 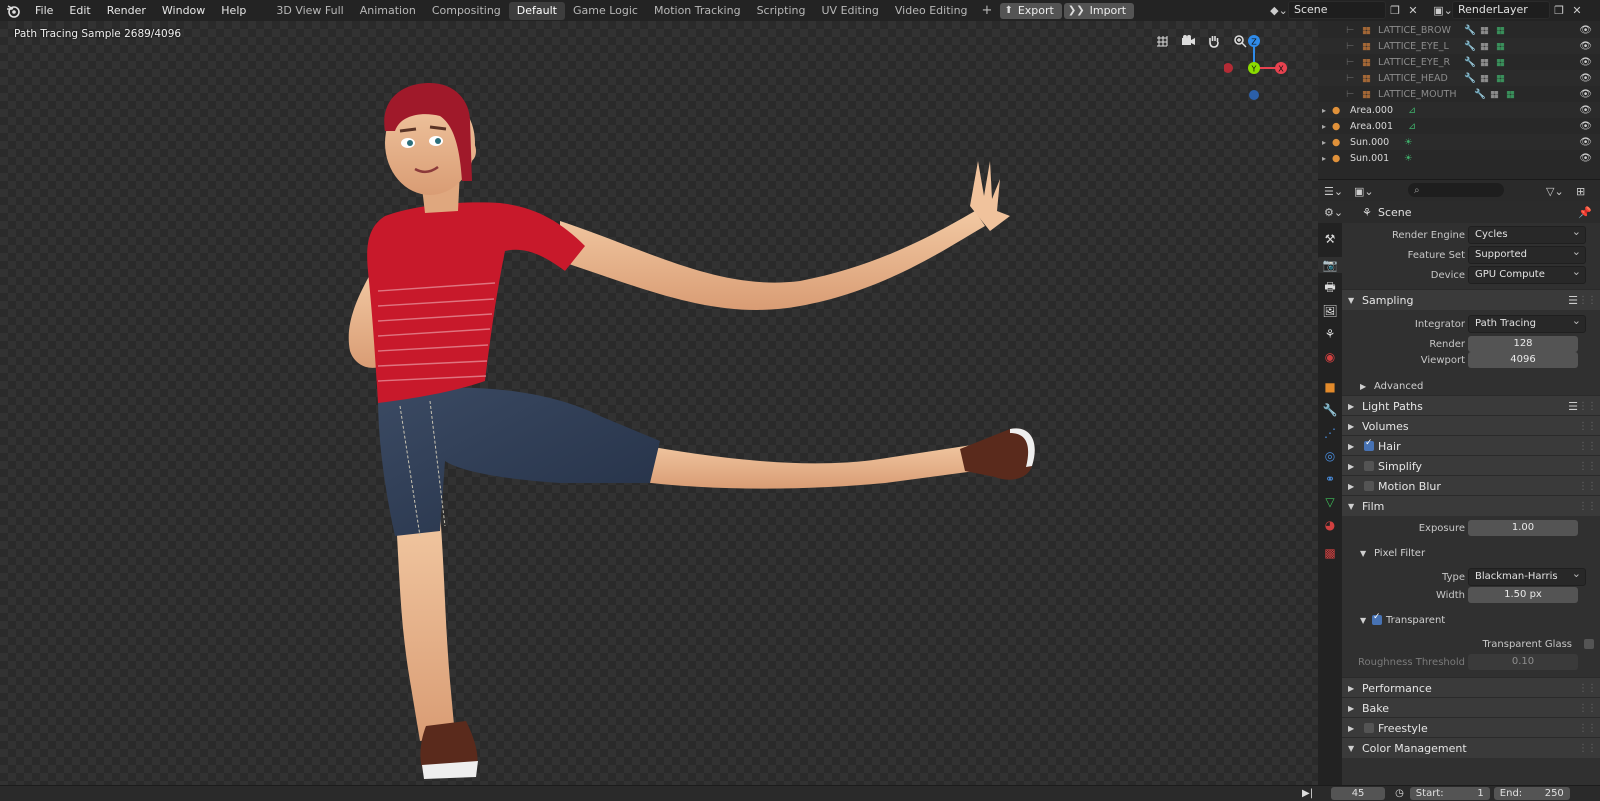 What do you see at coordinates (1264, 72) in the screenshot?
I see `navigation-gizmo: Z X Y` at bounding box center [1264, 72].